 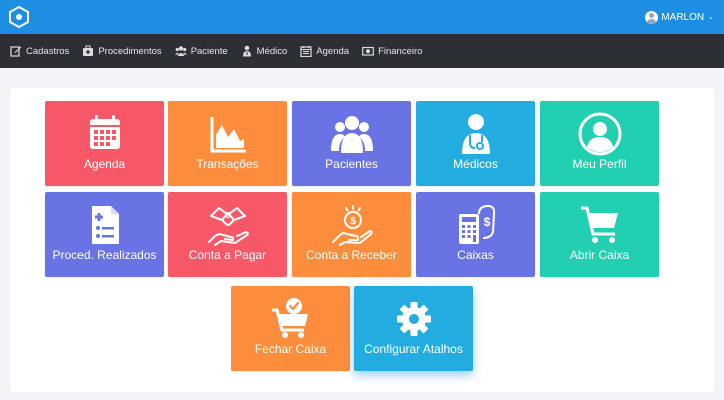 I want to click on medical-kit-icon, so click(x=88, y=50).